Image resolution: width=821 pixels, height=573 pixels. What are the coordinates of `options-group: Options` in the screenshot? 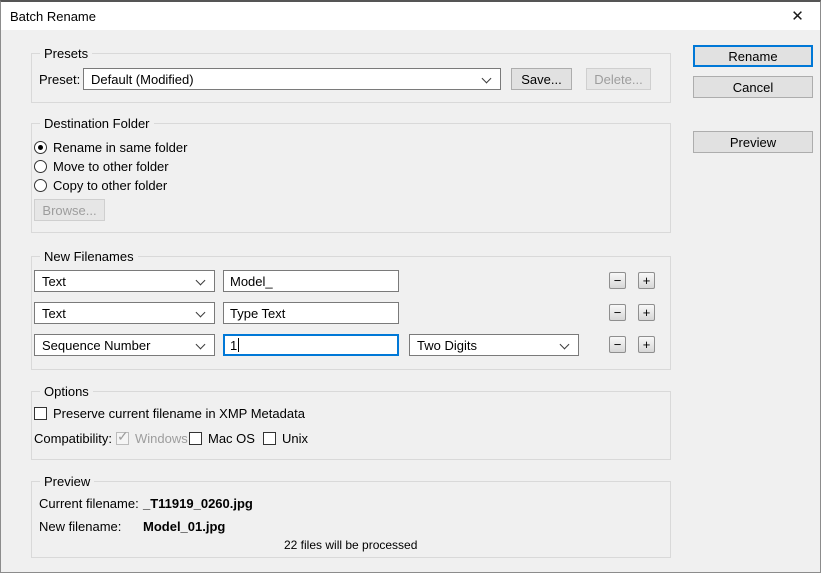 It's located at (351, 422).